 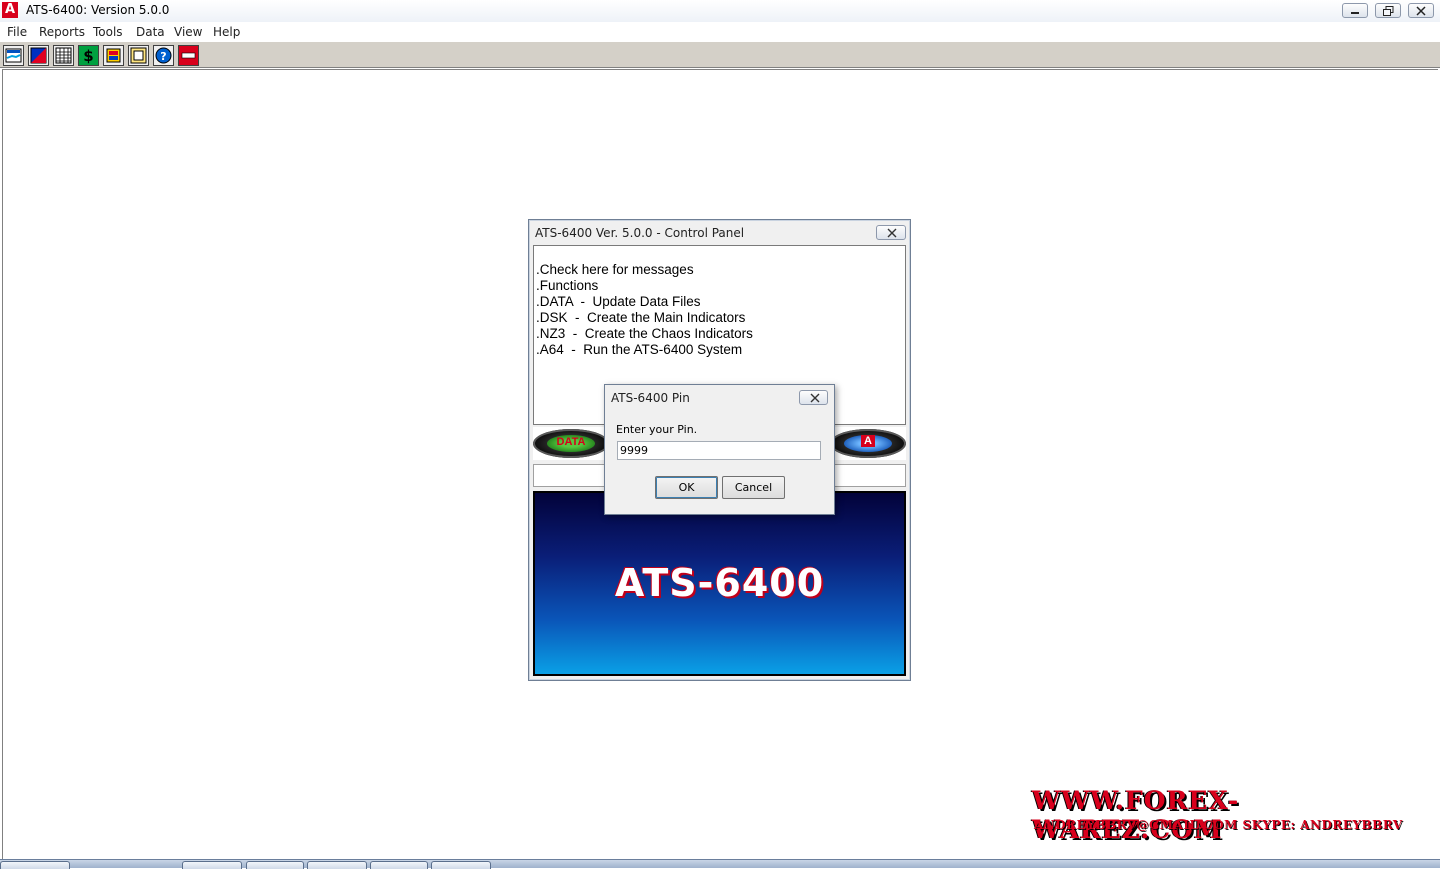 I want to click on window-icon, so click(x=138, y=55).